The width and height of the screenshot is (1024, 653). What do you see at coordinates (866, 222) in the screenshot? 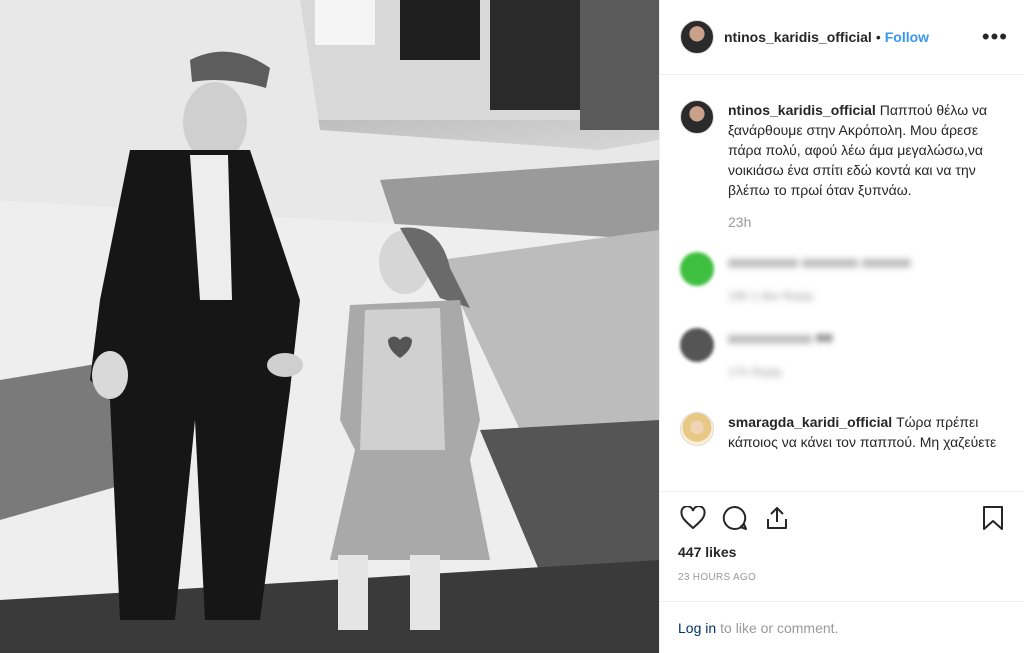
I see `caption-time: 23h` at bounding box center [866, 222].